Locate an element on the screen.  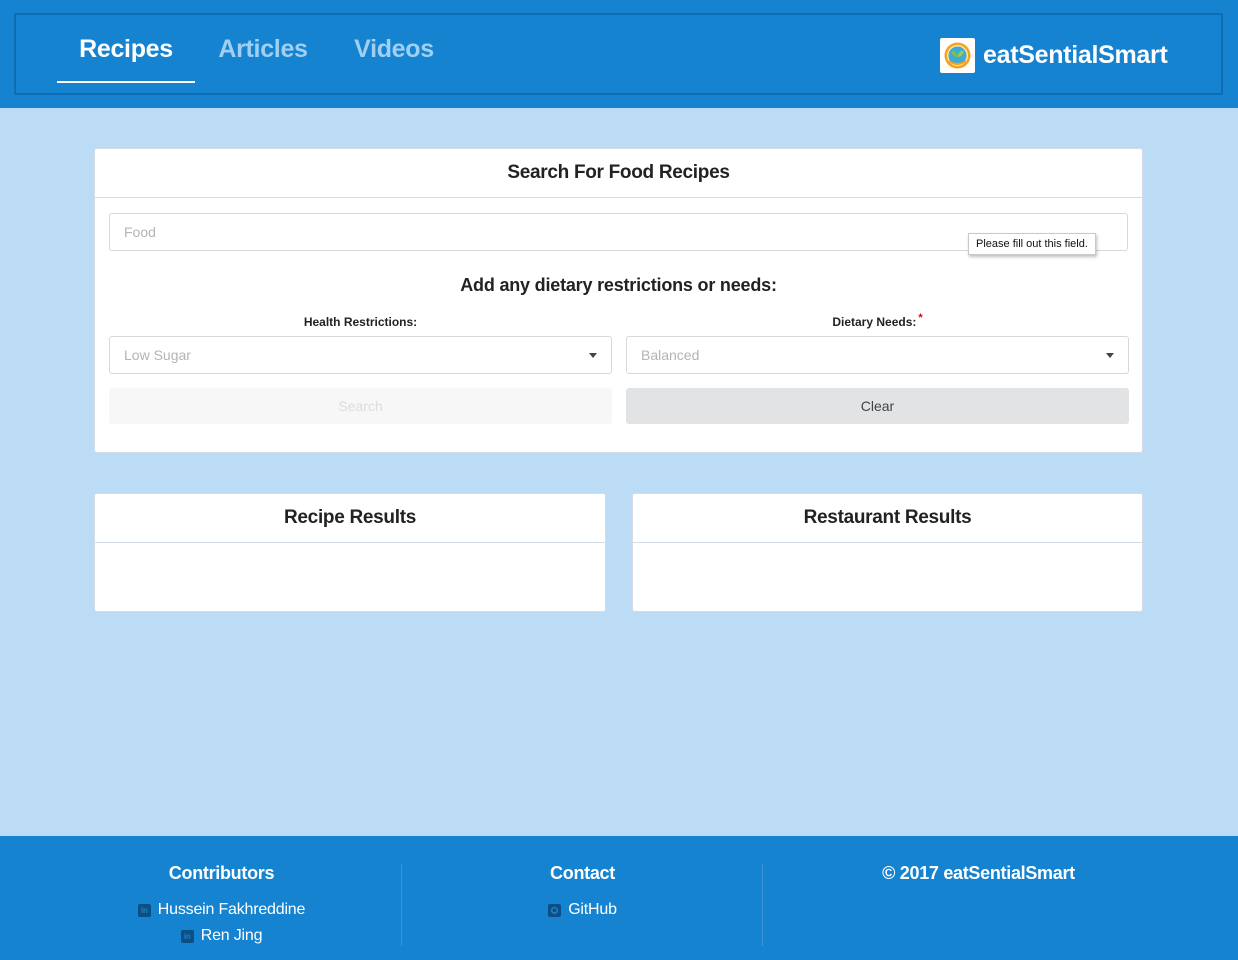
github-link: GitHub is located at coordinates (582, 910).